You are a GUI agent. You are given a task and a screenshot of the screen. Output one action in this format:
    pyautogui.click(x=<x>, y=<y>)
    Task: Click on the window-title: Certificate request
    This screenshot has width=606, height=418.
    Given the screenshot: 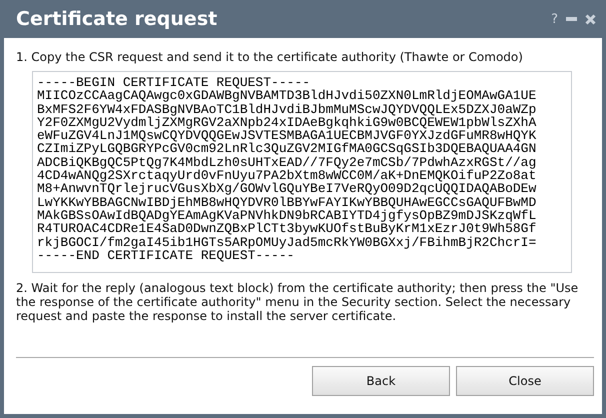 What is the action you would take?
    pyautogui.click(x=117, y=19)
    